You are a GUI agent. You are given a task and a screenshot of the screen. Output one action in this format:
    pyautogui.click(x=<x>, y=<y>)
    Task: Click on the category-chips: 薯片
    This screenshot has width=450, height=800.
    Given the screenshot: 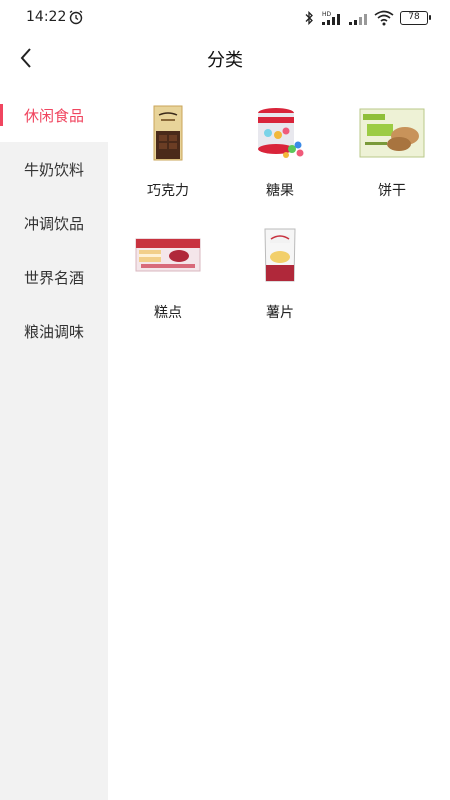 What is the action you would take?
    pyautogui.click(x=280, y=272)
    